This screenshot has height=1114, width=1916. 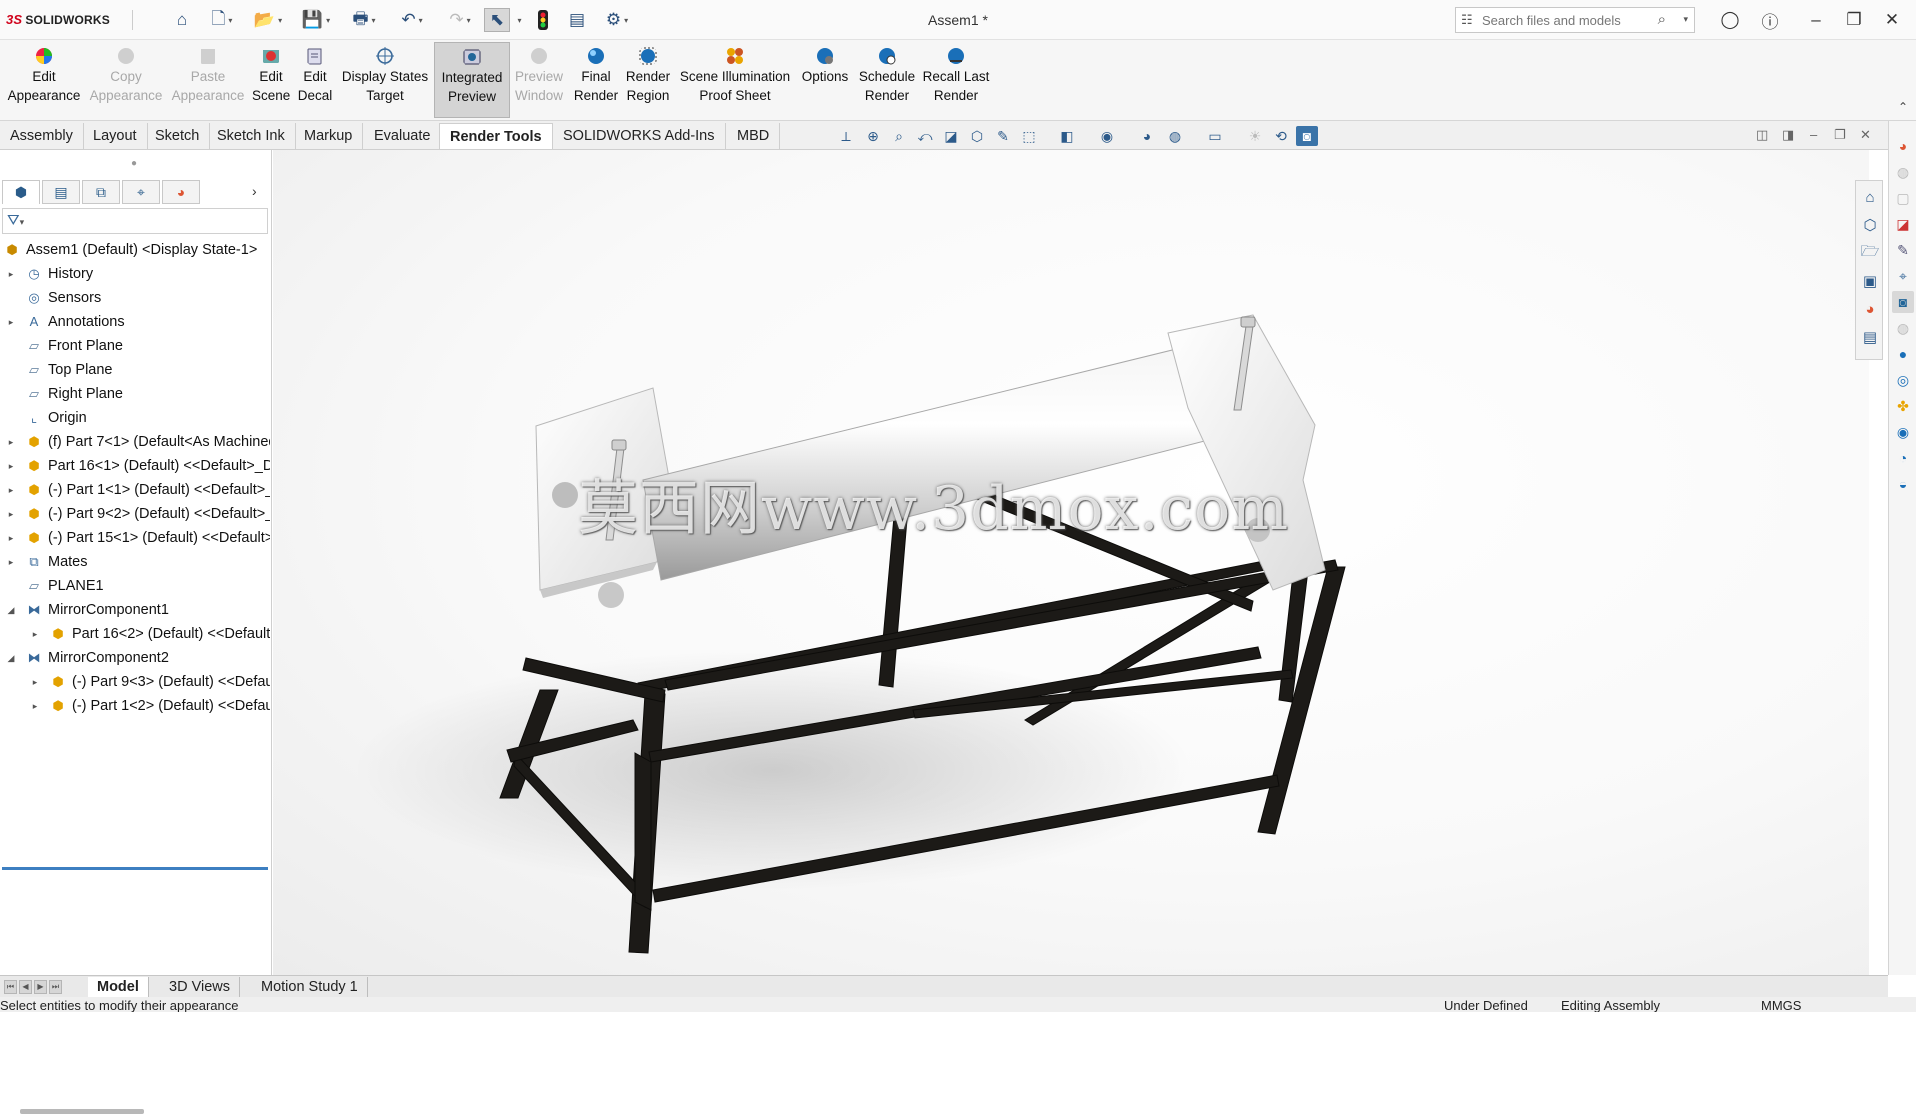 I want to click on next-tab-nav-icon: ▶, so click(x=40, y=987).